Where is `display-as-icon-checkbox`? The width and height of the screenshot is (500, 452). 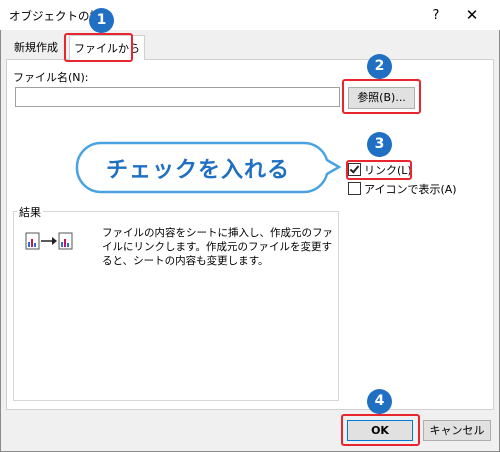
display-as-icon-checkbox is located at coordinates (354, 188).